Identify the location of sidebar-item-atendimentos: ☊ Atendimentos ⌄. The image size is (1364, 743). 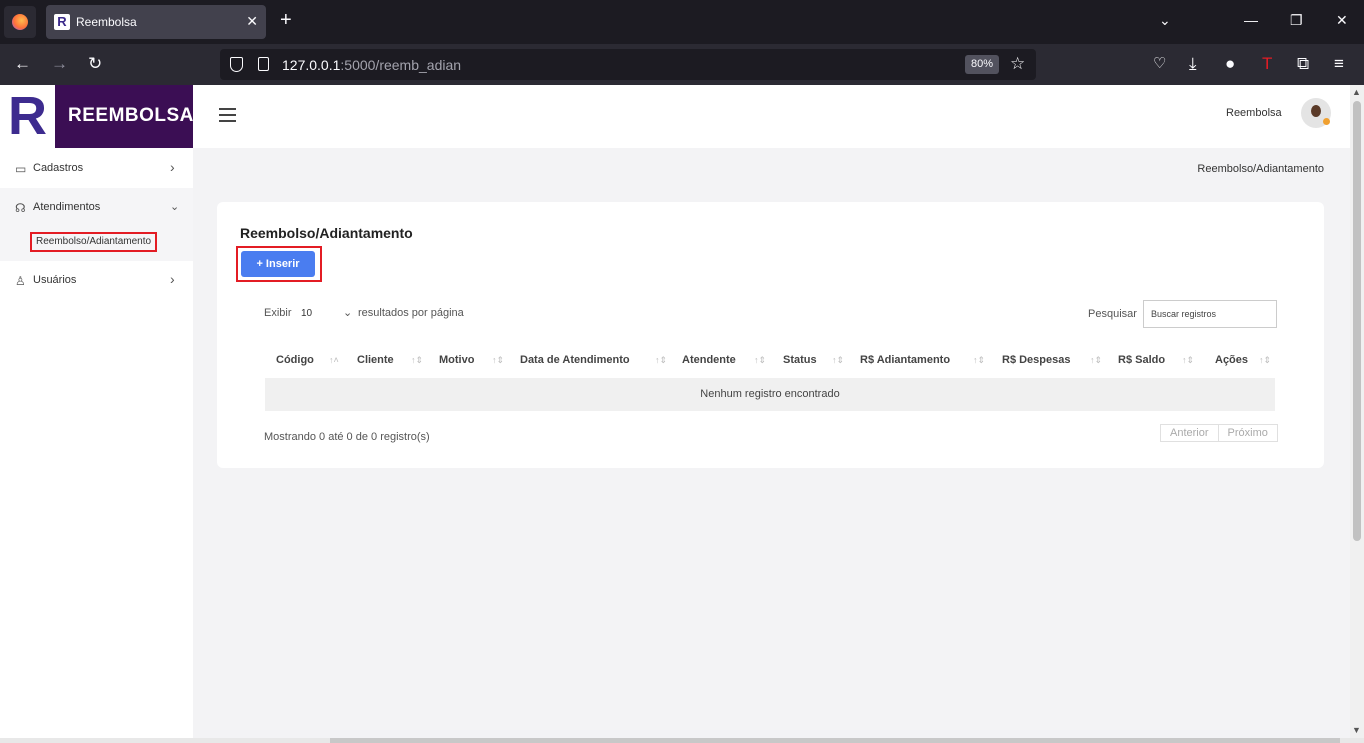
(96, 207).